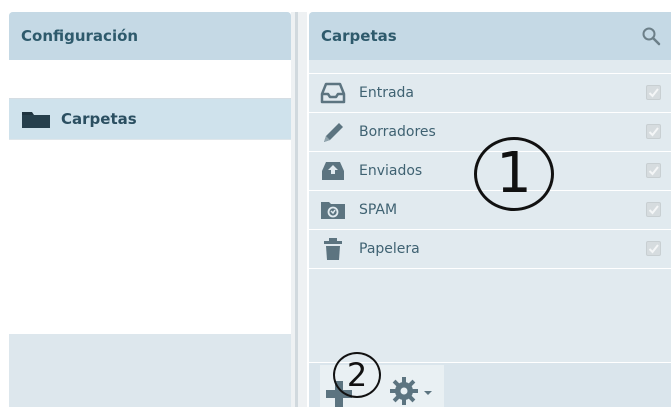 This screenshot has height=407, width=671. Describe the element at coordinates (150, 119) in the screenshot. I see `settings-item-carpetas: Carpetas` at that location.